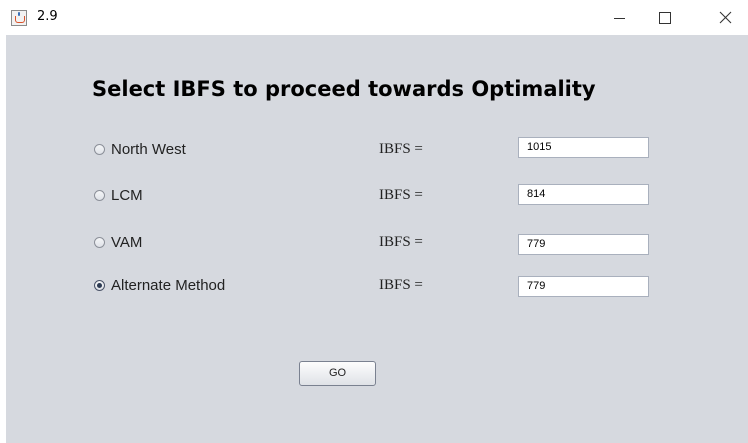 This screenshot has height=443, width=748. I want to click on radio-button-north-west, so click(99, 149).